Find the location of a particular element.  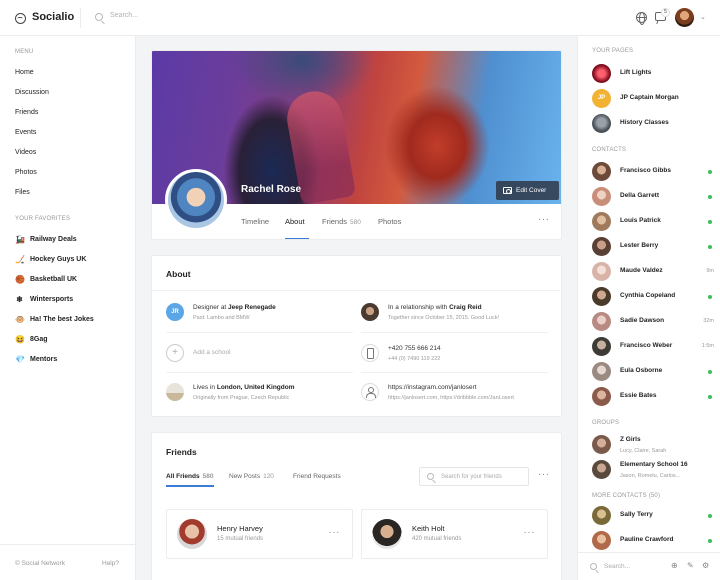

tab-all-friends: All Friends 580 is located at coordinates (189, 476).